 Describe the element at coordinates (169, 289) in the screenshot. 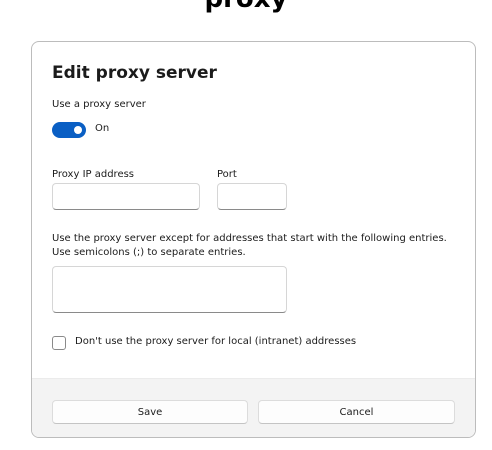

I see `exceptions-input` at that location.